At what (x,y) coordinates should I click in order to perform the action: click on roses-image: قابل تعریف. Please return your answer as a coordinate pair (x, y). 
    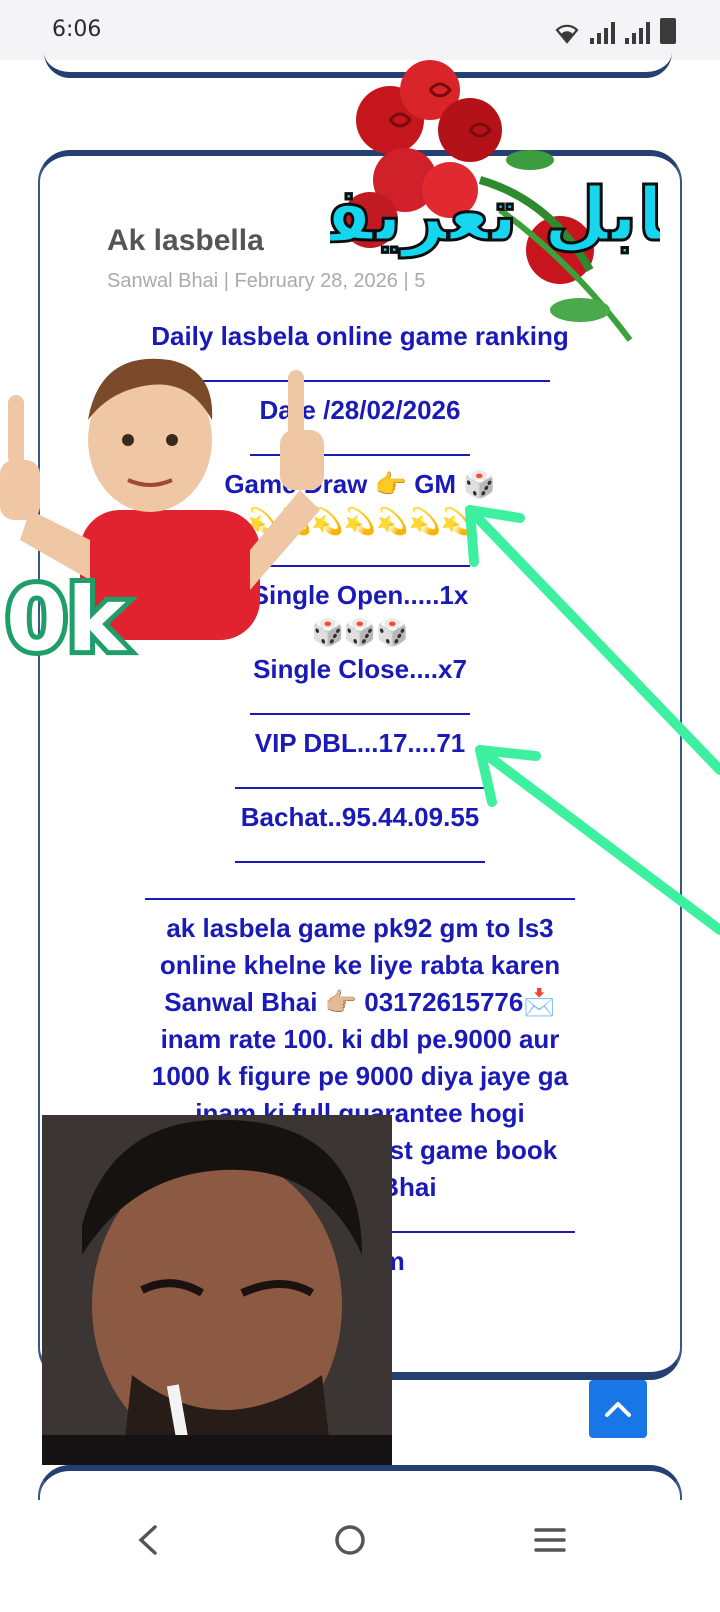
    Looking at the image, I should click on (500, 201).